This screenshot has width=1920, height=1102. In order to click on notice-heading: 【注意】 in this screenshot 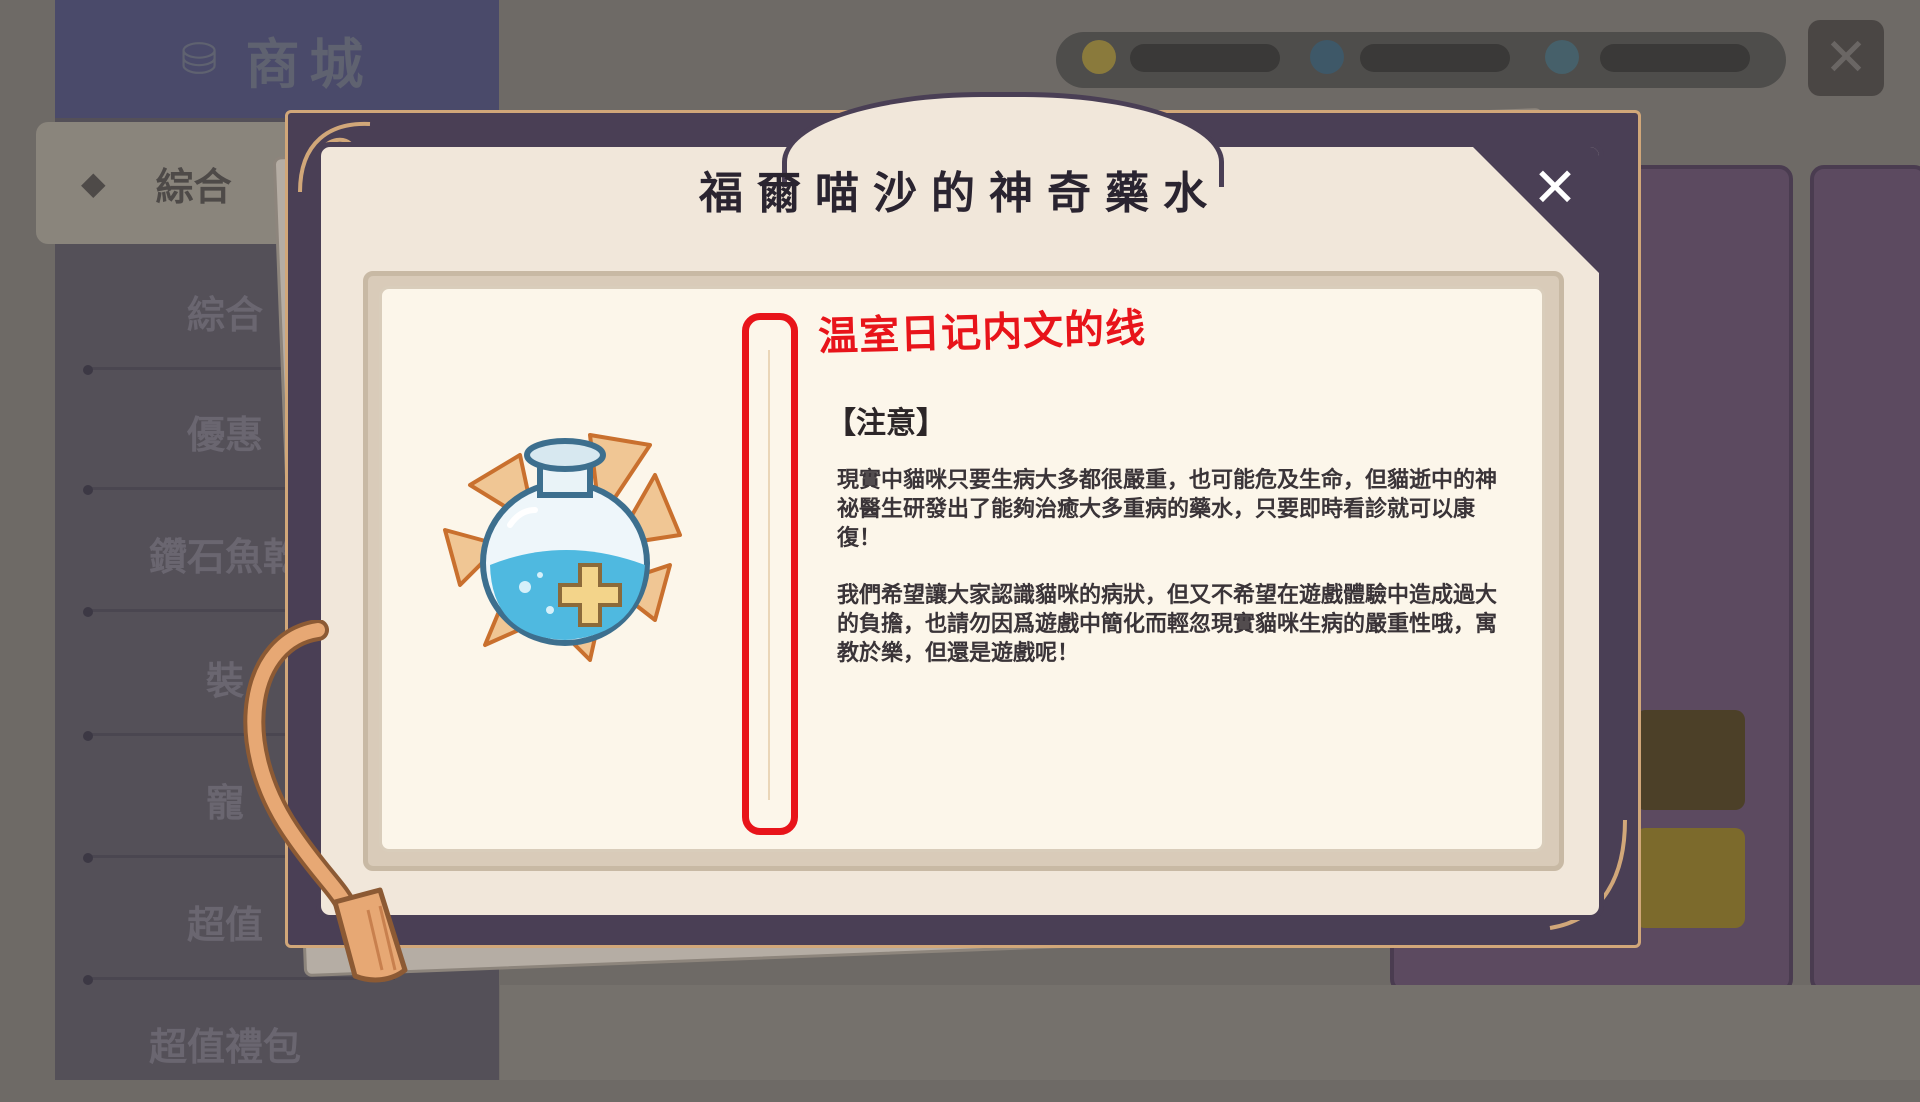, I will do `click(886, 423)`.